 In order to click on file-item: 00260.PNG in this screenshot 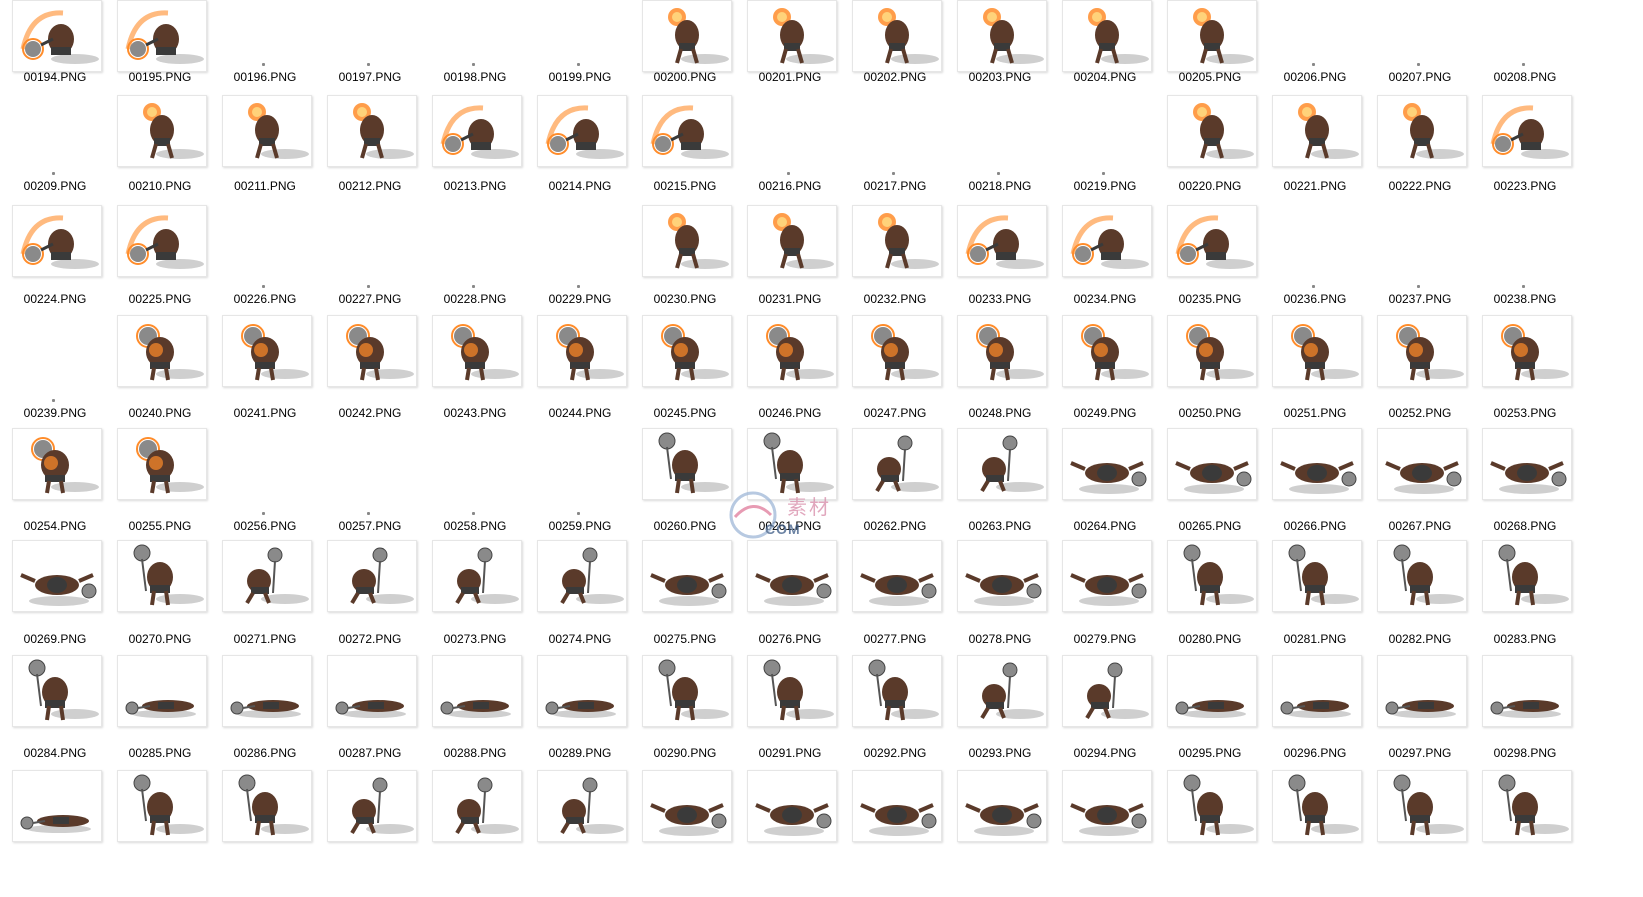, I will do `click(685, 484)`.